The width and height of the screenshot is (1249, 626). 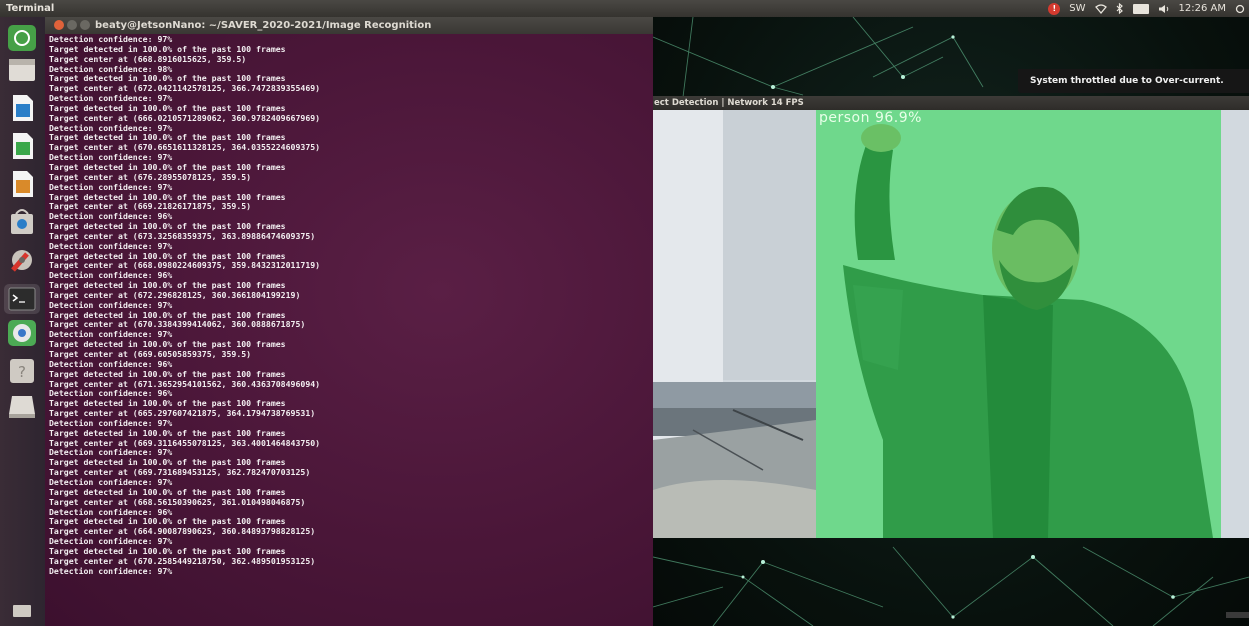 I want to click on network-icon, so click(x=1100, y=8).